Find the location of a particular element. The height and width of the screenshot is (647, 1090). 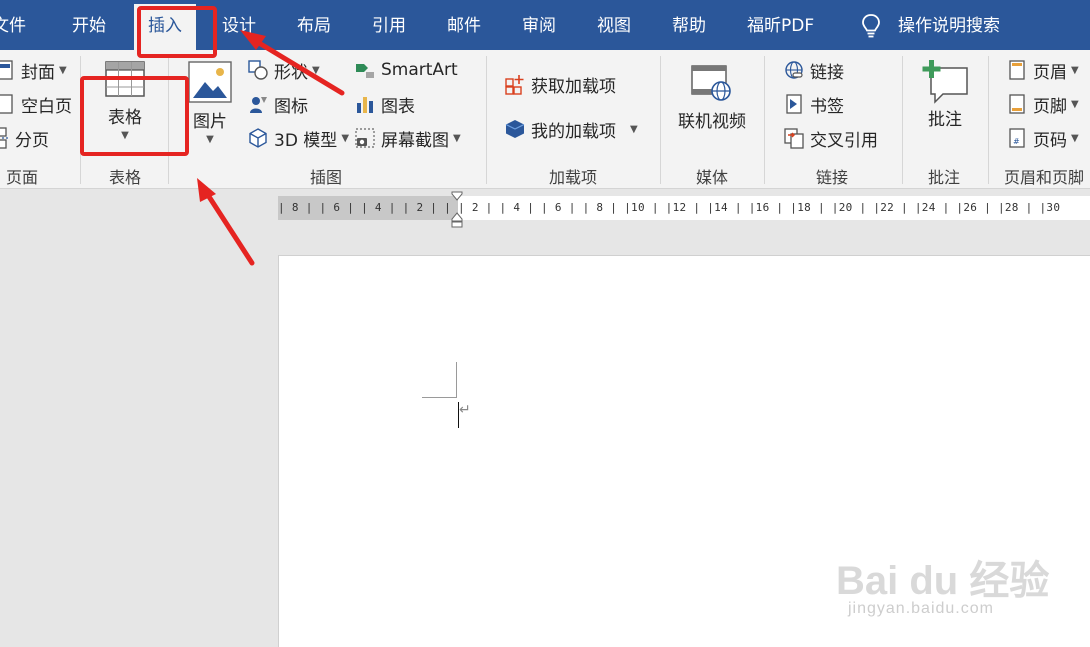

hanging-indent-marker is located at coordinates (457, 220).